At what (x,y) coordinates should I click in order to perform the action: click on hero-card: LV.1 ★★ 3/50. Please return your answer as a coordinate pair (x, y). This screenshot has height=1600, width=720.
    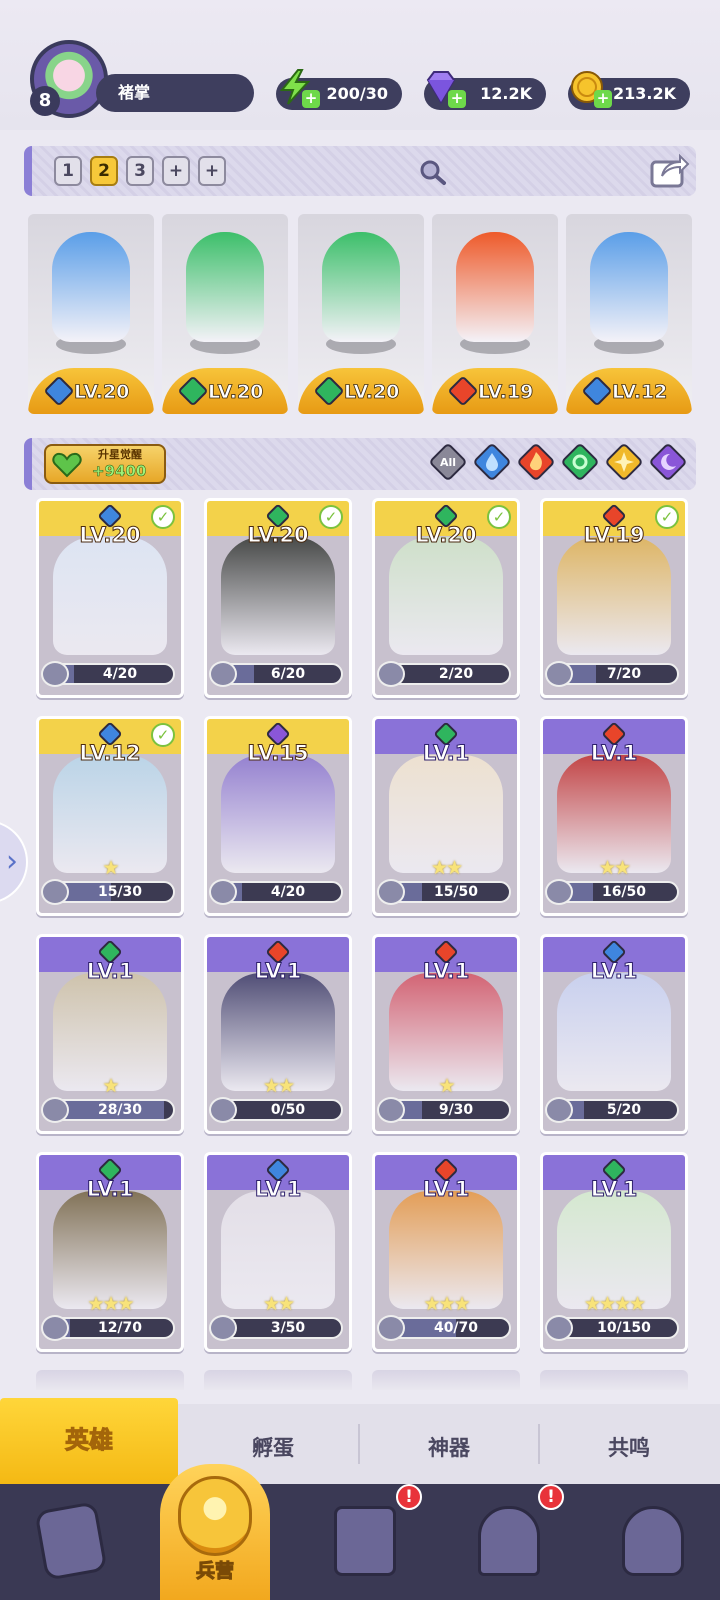
    Looking at the image, I should click on (278, 1252).